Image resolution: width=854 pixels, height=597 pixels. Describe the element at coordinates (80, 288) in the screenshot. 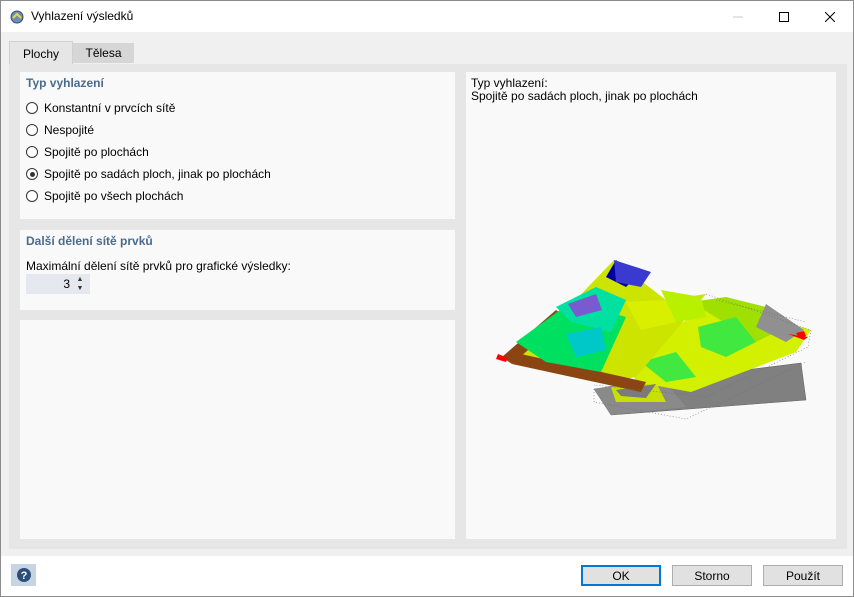

I see `spin-down-icon: ▼` at that location.